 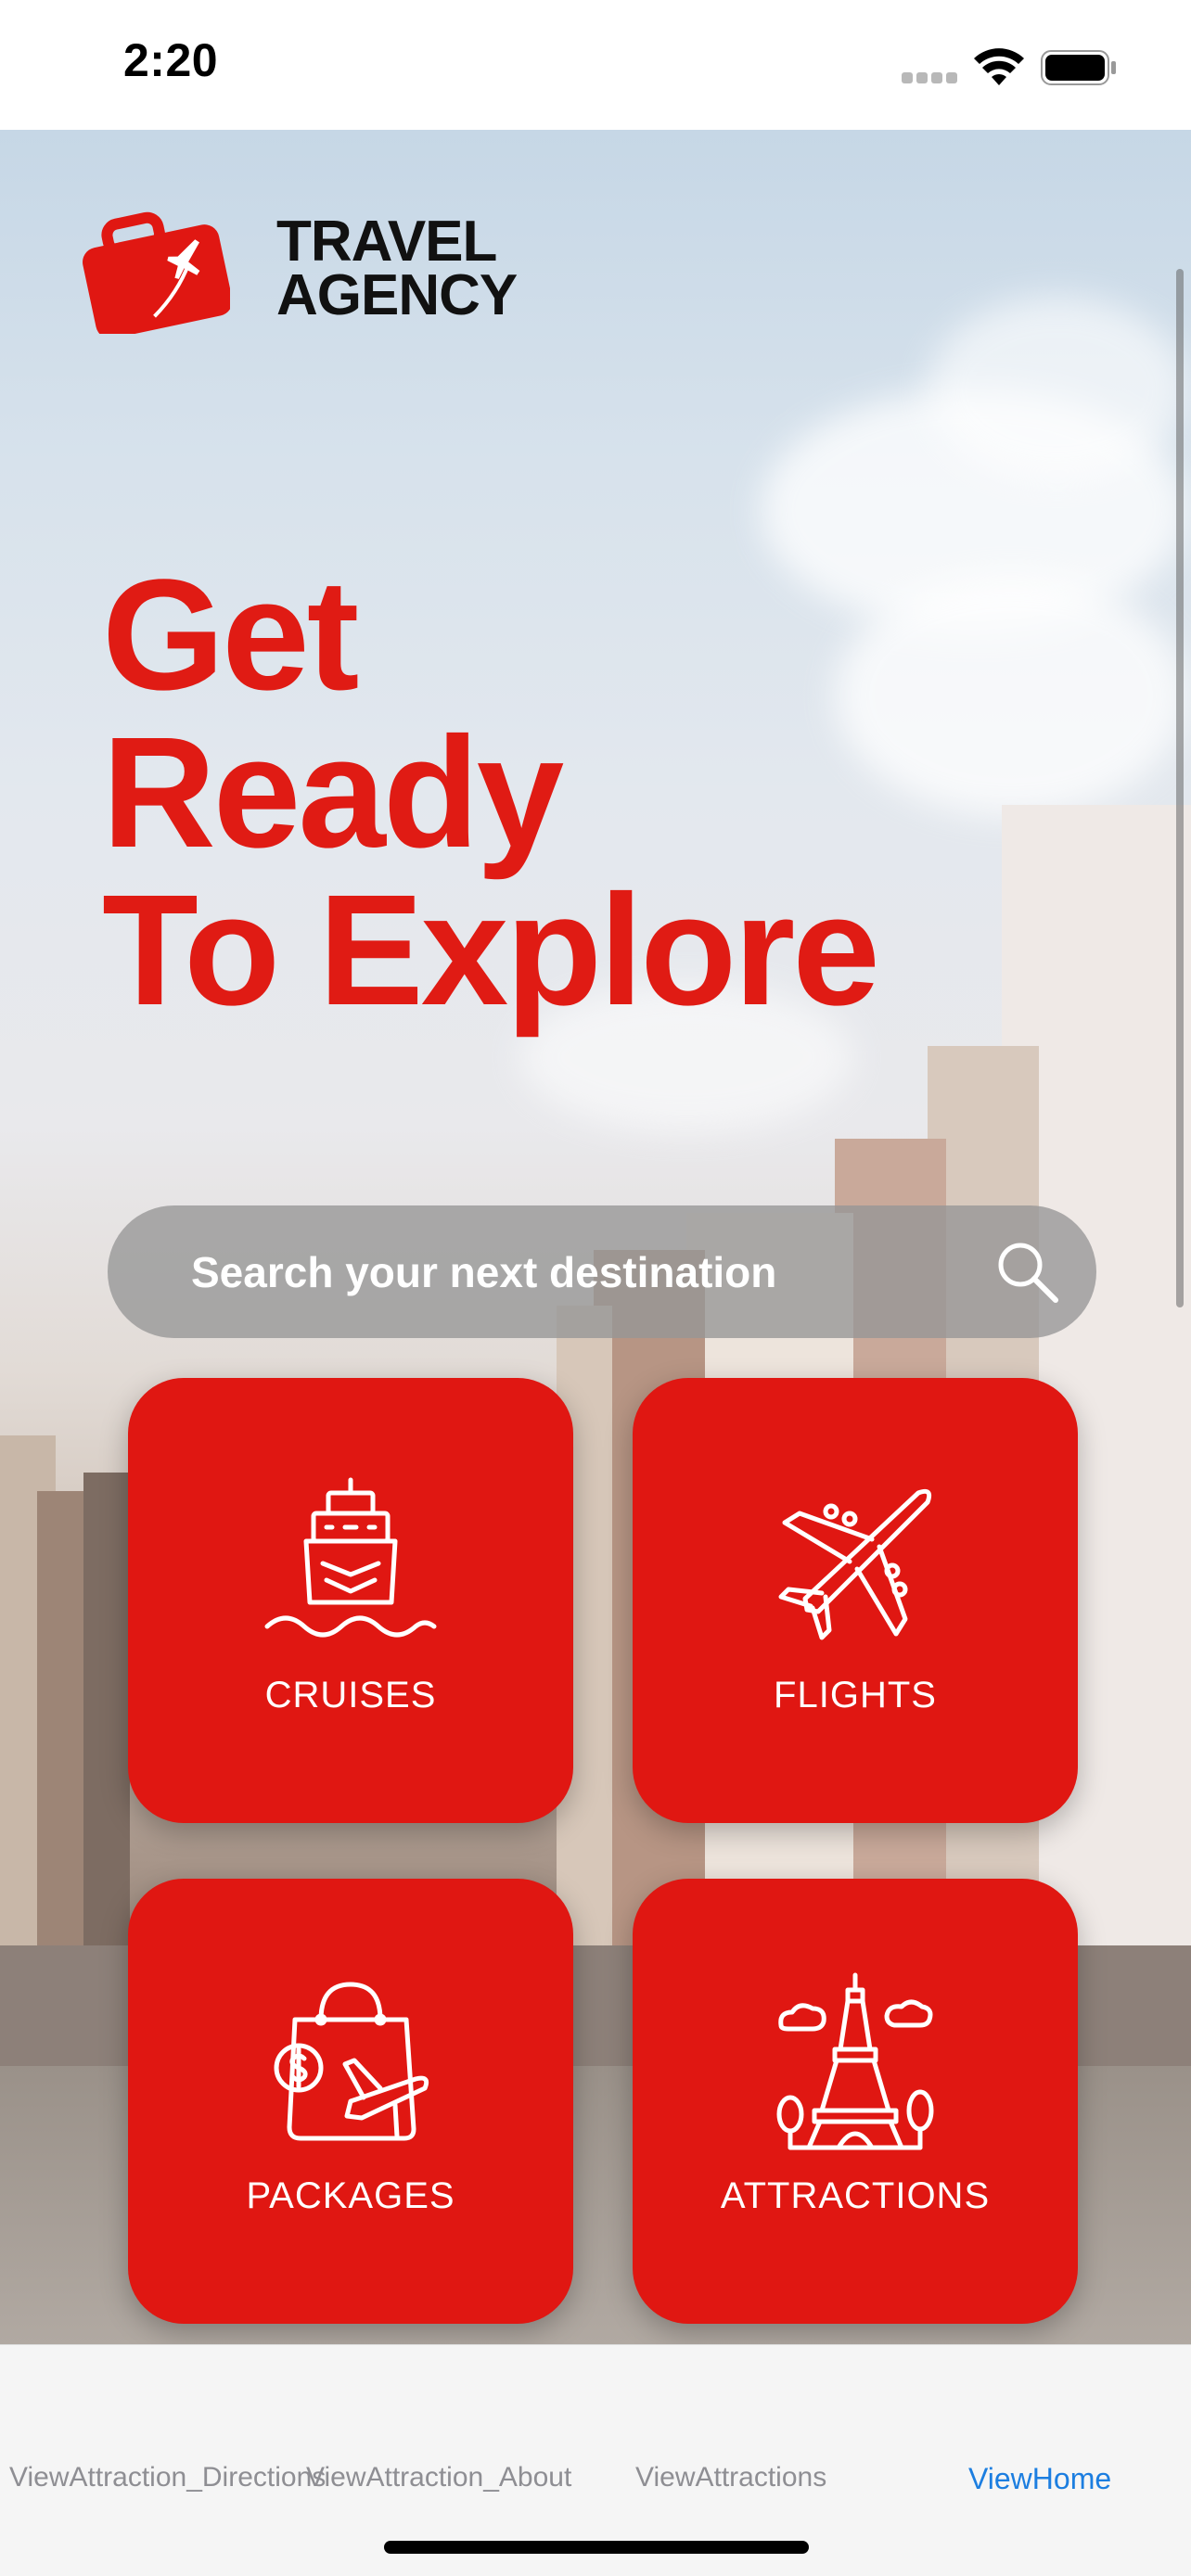 I want to click on attractions-button: ATTRACTIONS, so click(x=855, y=2101).